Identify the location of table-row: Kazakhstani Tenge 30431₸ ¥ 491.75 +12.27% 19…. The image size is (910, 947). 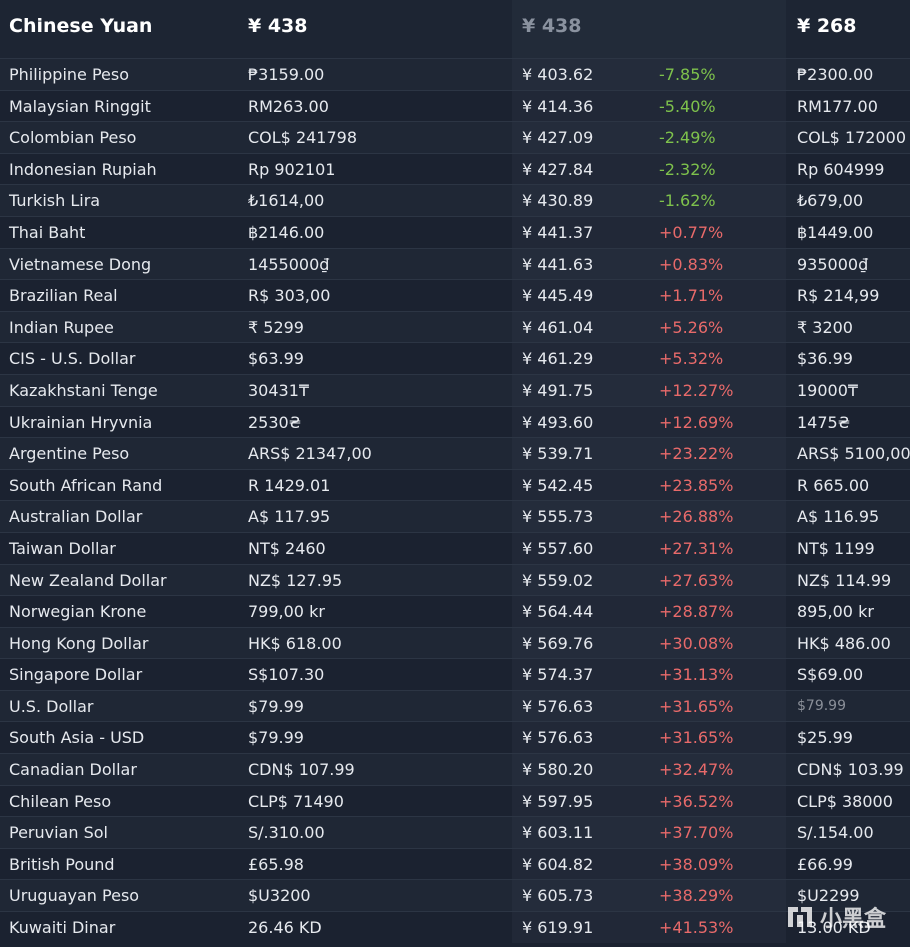
(455, 389).